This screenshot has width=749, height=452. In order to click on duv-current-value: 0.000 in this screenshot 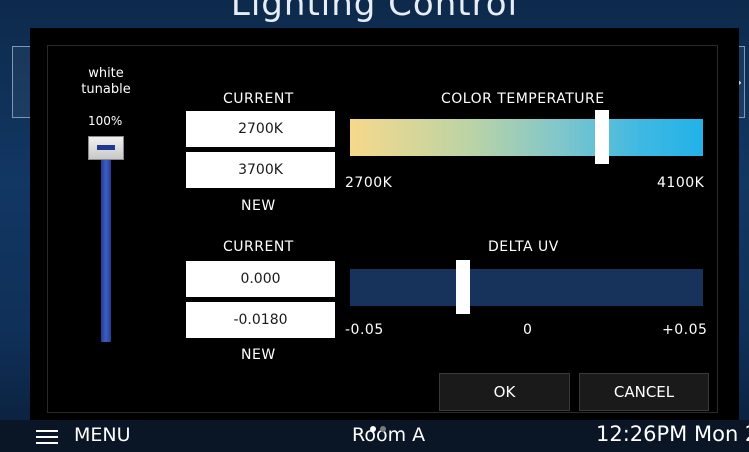, I will do `click(260, 279)`.